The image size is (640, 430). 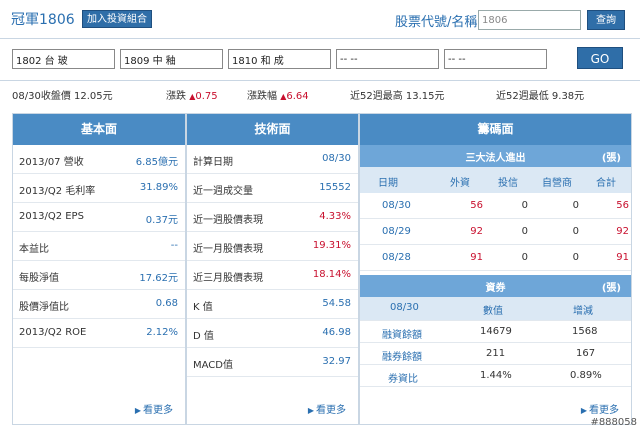 What do you see at coordinates (272, 188) in the screenshot?
I see `list-item: 近一週成交量 15552` at bounding box center [272, 188].